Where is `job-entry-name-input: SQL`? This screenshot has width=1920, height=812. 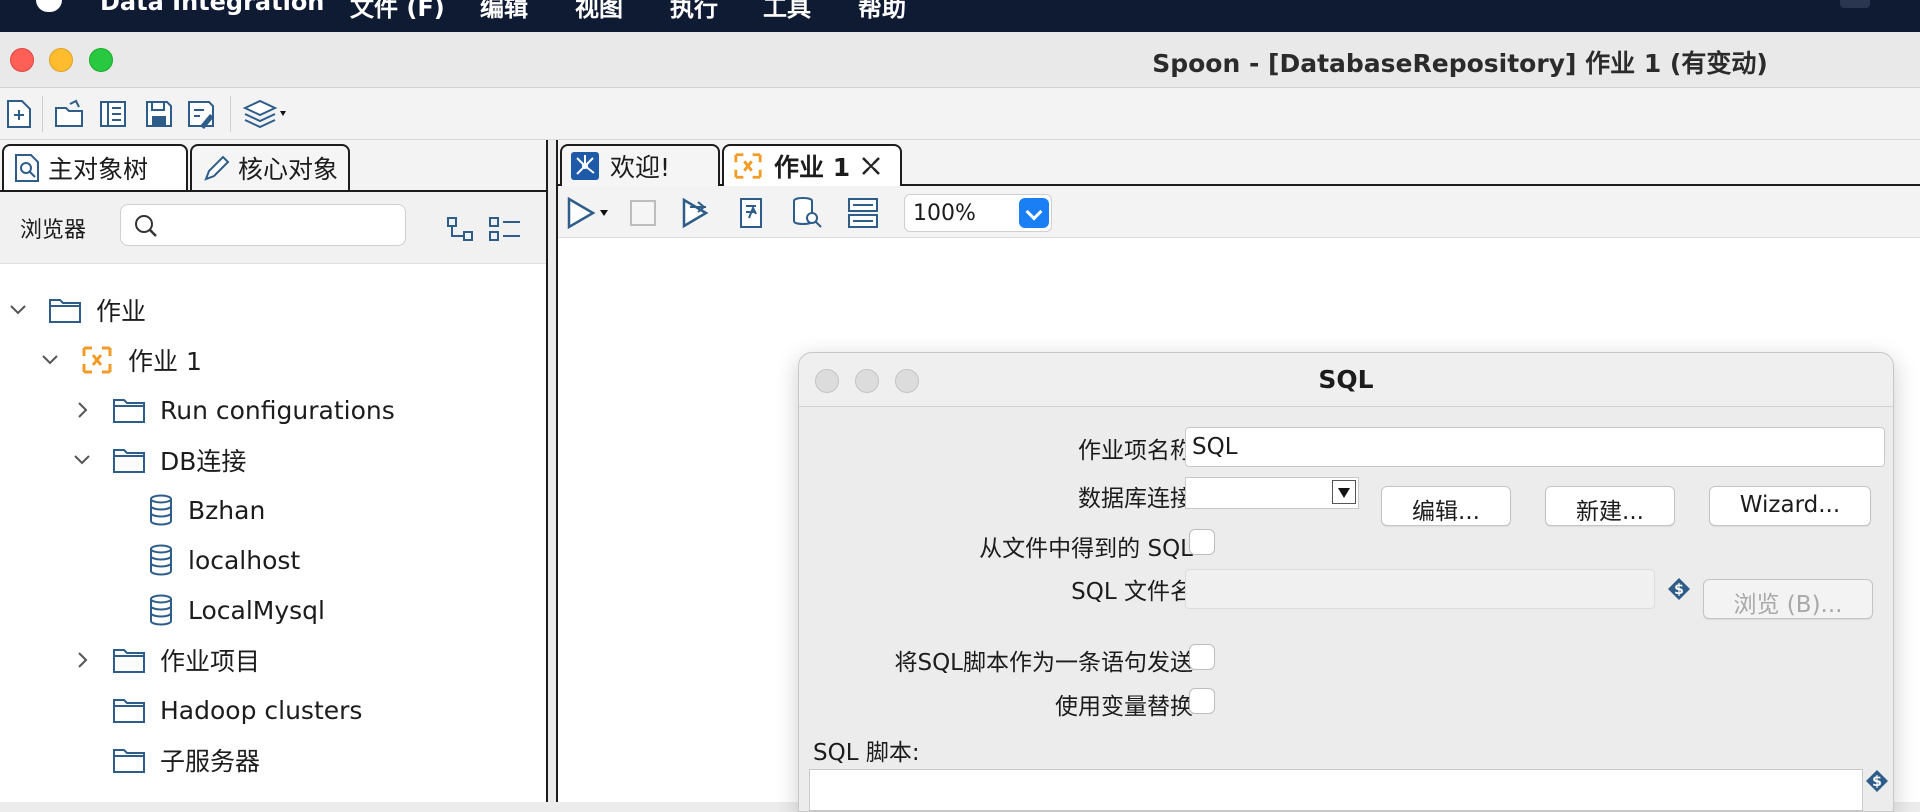
job-entry-name-input: SQL is located at coordinates (1535, 447).